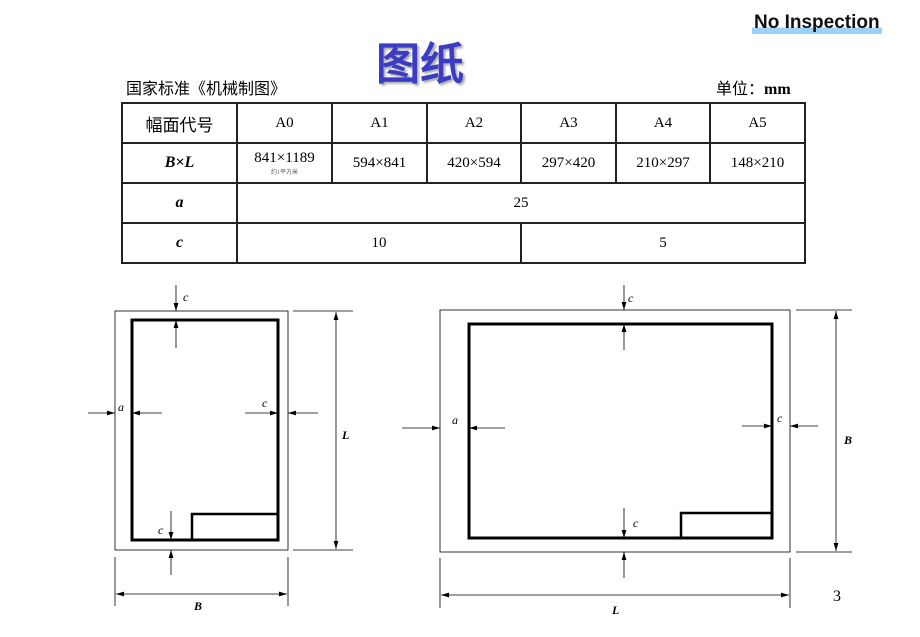  I want to click on portrait-frame, so click(220, 445).